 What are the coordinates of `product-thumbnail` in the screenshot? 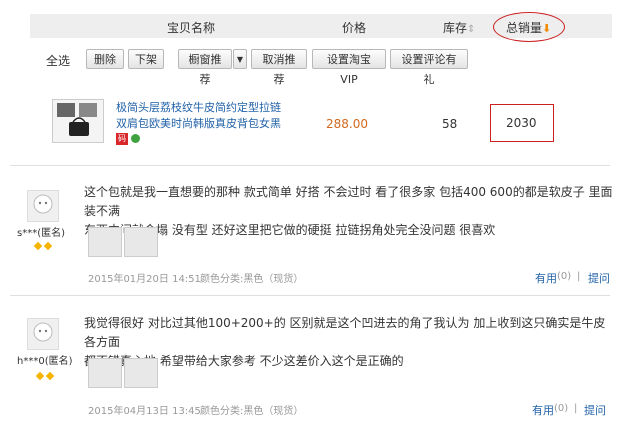 It's located at (78, 121).